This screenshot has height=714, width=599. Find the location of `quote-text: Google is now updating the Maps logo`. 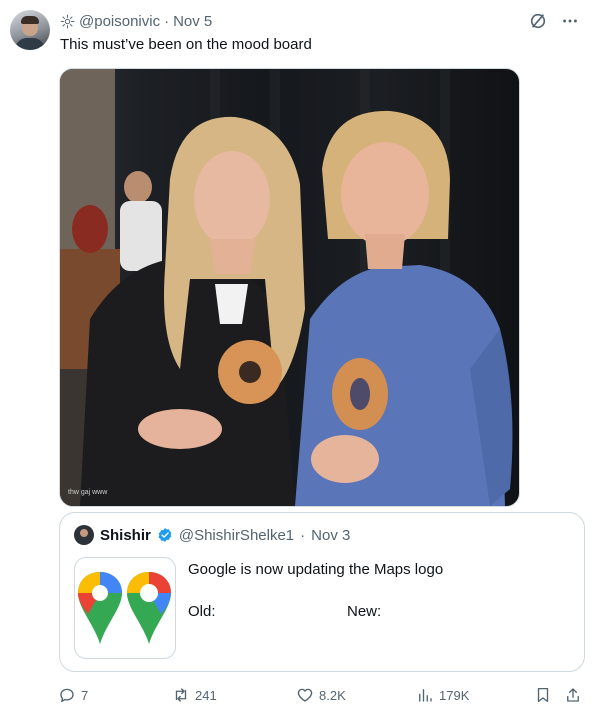

quote-text: Google is now updating the Maps logo is located at coordinates (316, 569).